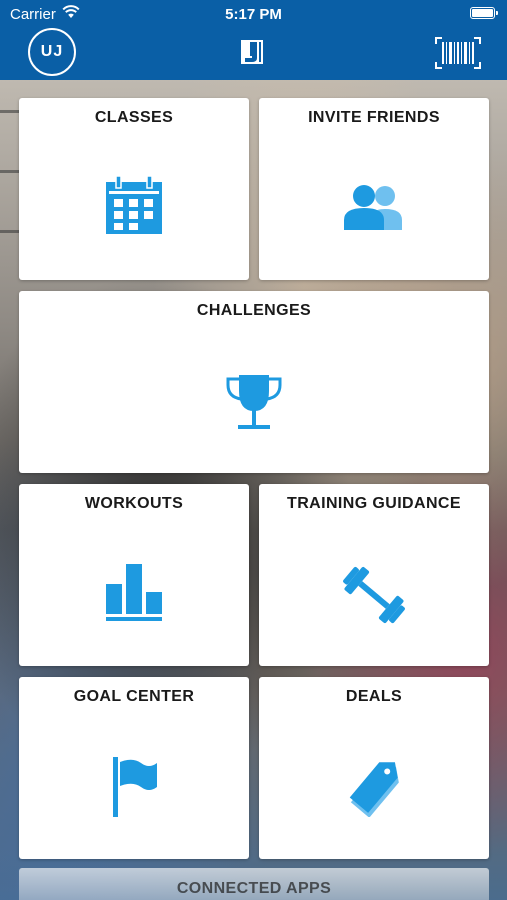 This screenshot has height=900, width=507. I want to click on trophy-icon, so click(254, 404).